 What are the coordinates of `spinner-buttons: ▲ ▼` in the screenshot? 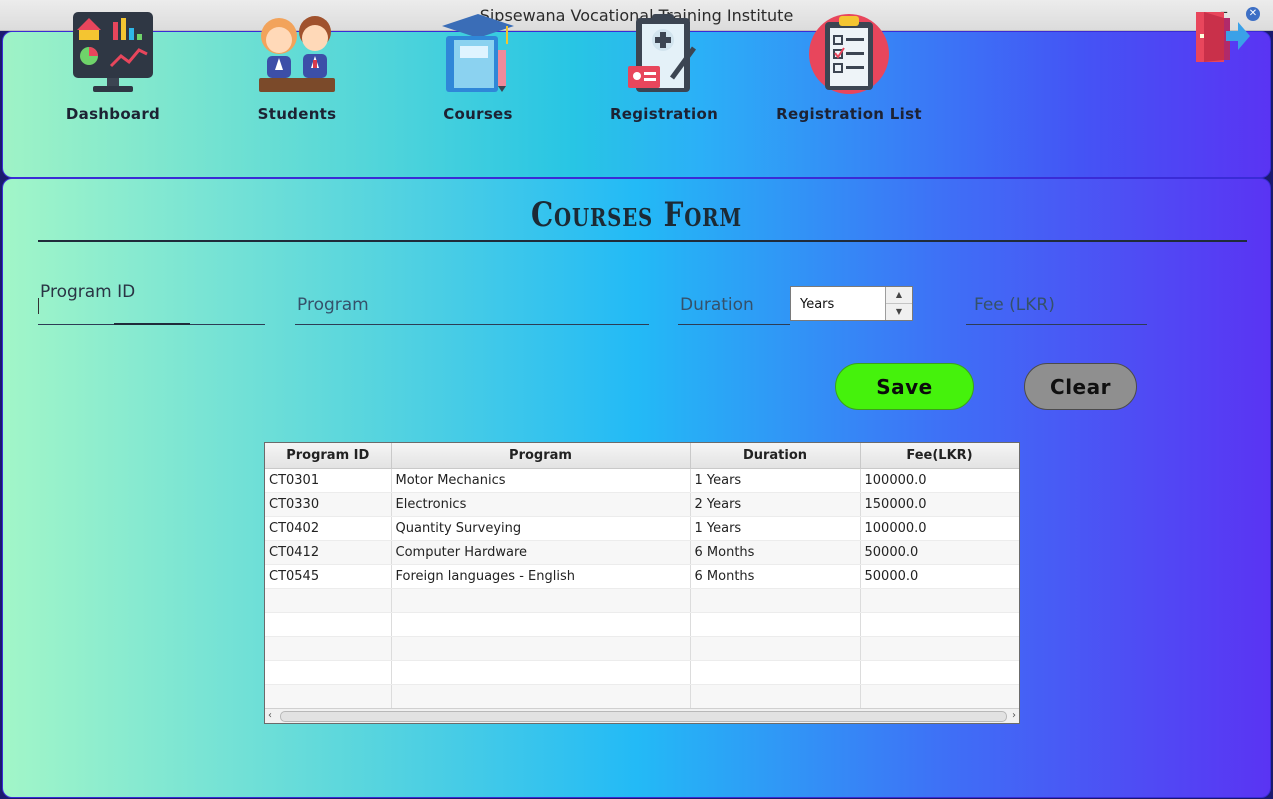 It's located at (898, 303).